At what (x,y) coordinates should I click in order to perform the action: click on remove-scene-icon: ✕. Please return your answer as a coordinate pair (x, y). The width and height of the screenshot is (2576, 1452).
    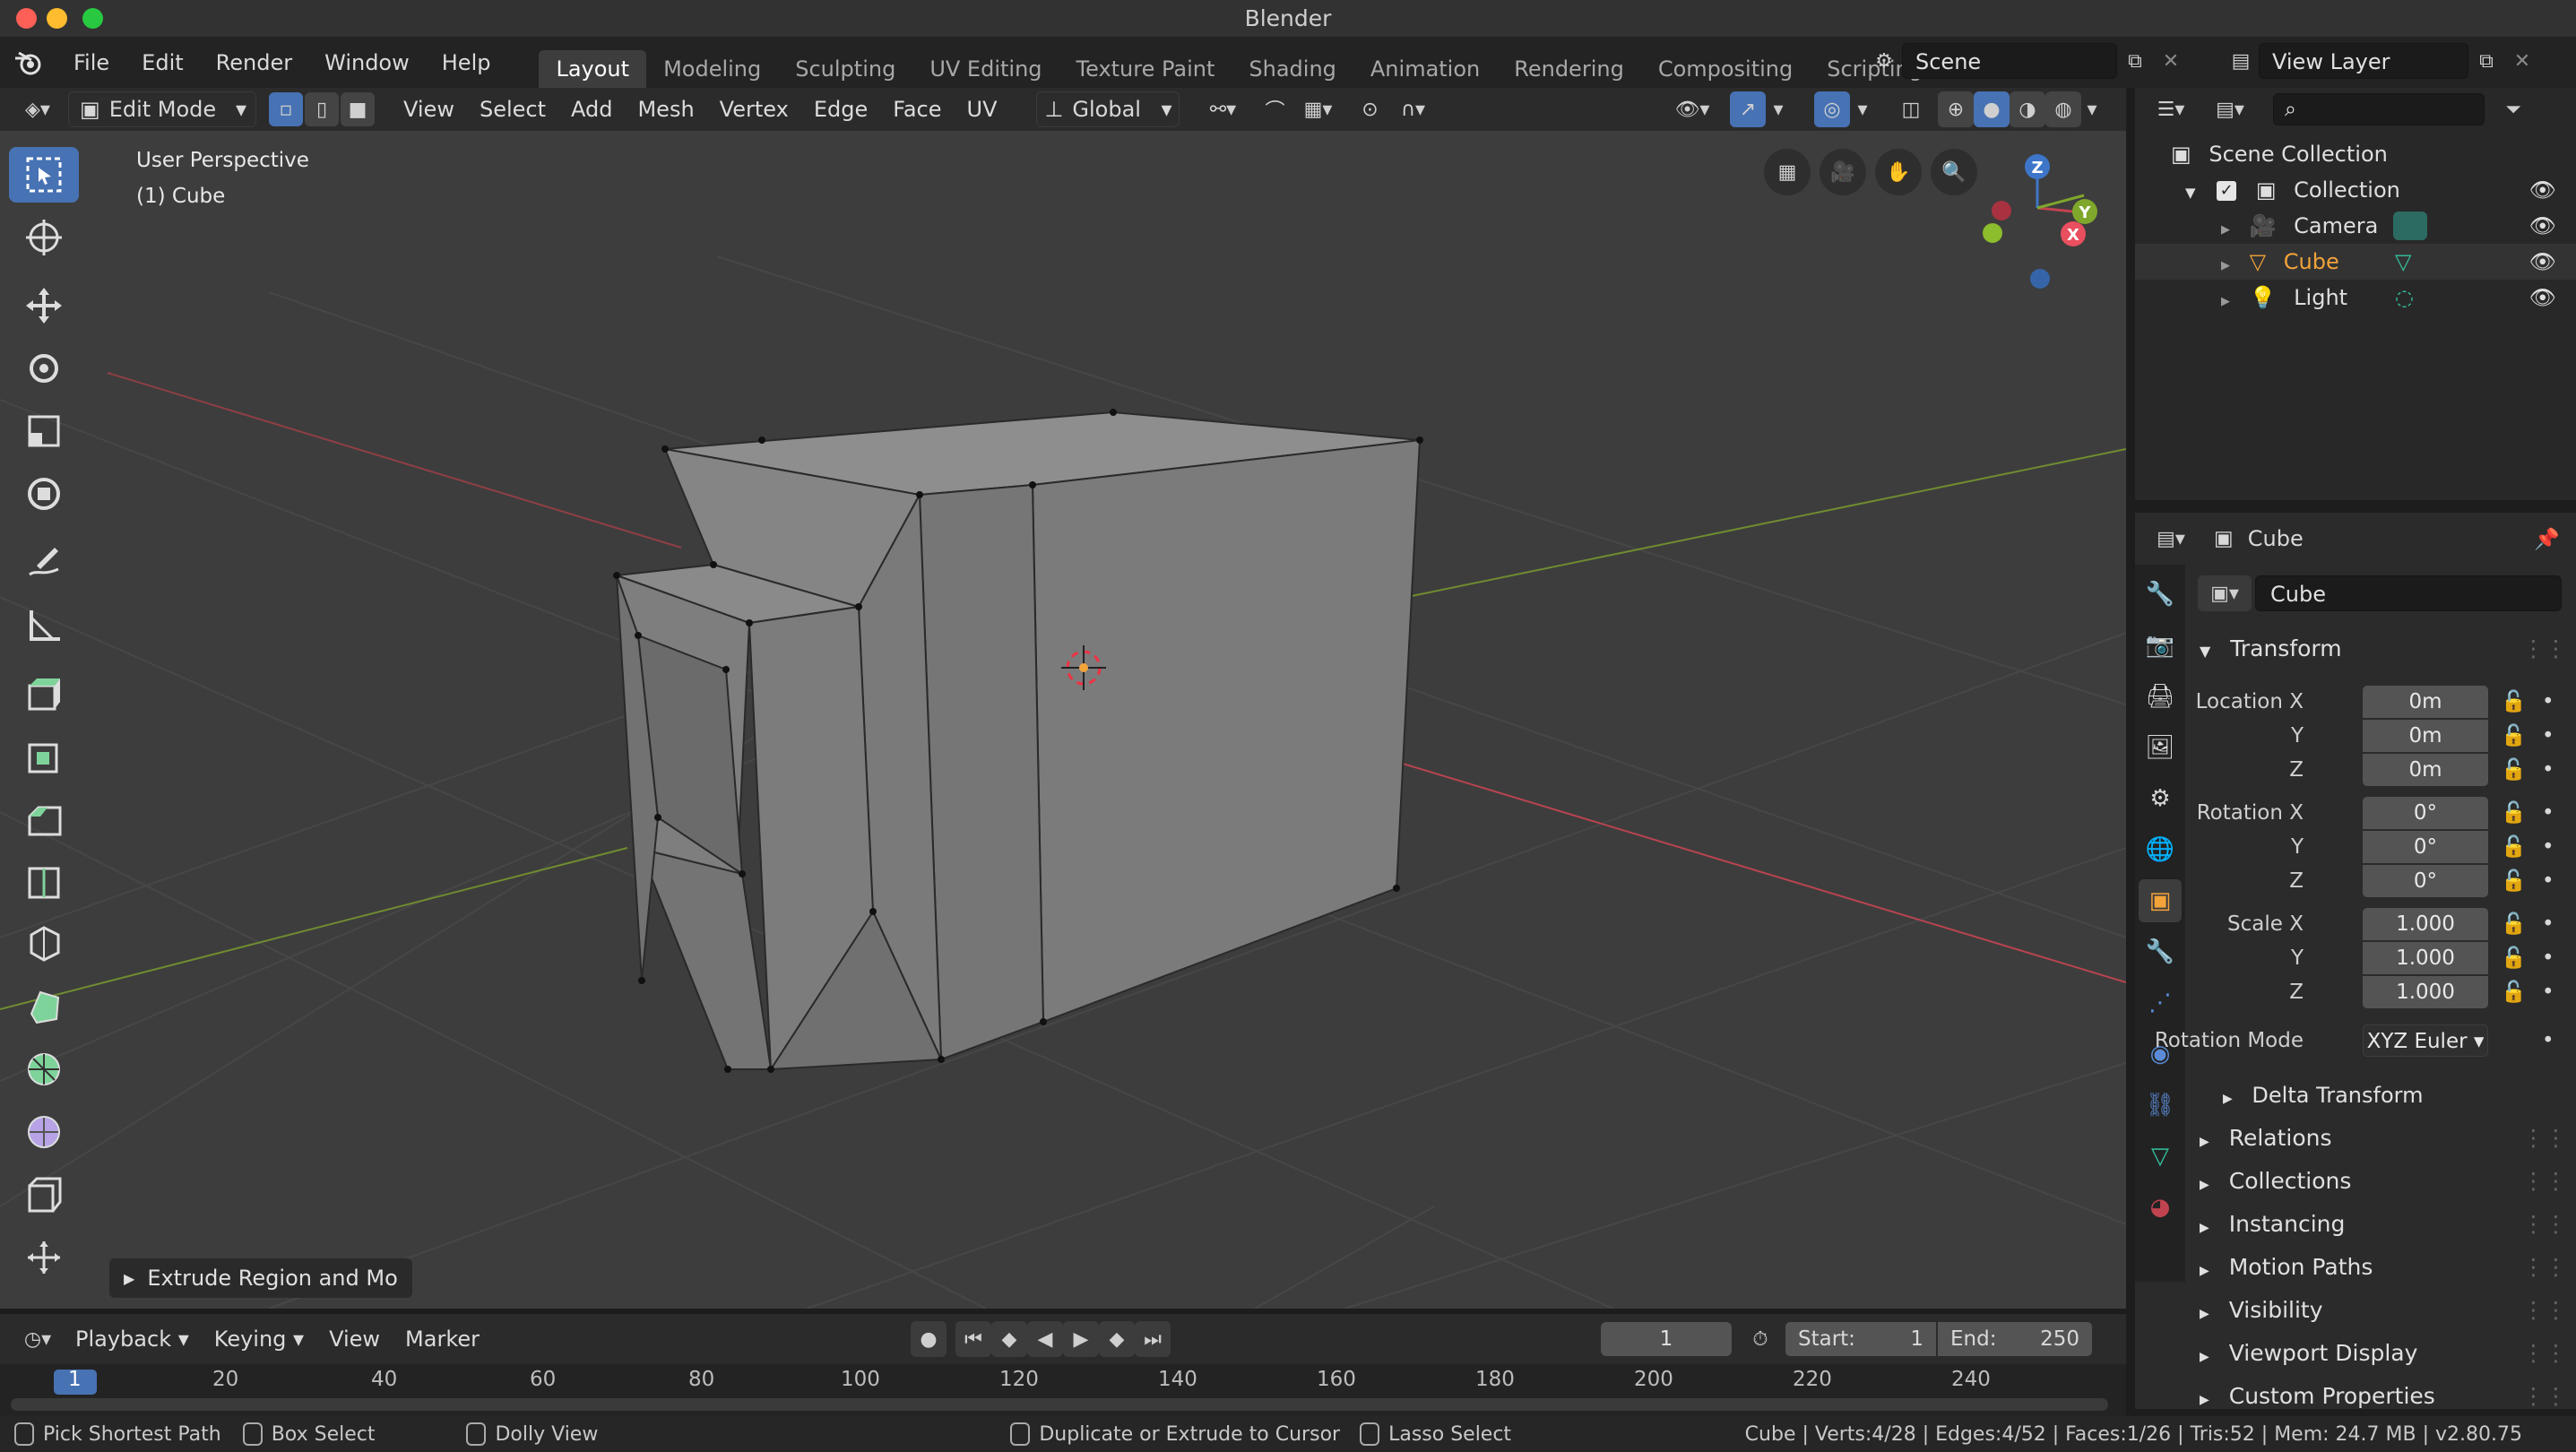
    Looking at the image, I should click on (2171, 61).